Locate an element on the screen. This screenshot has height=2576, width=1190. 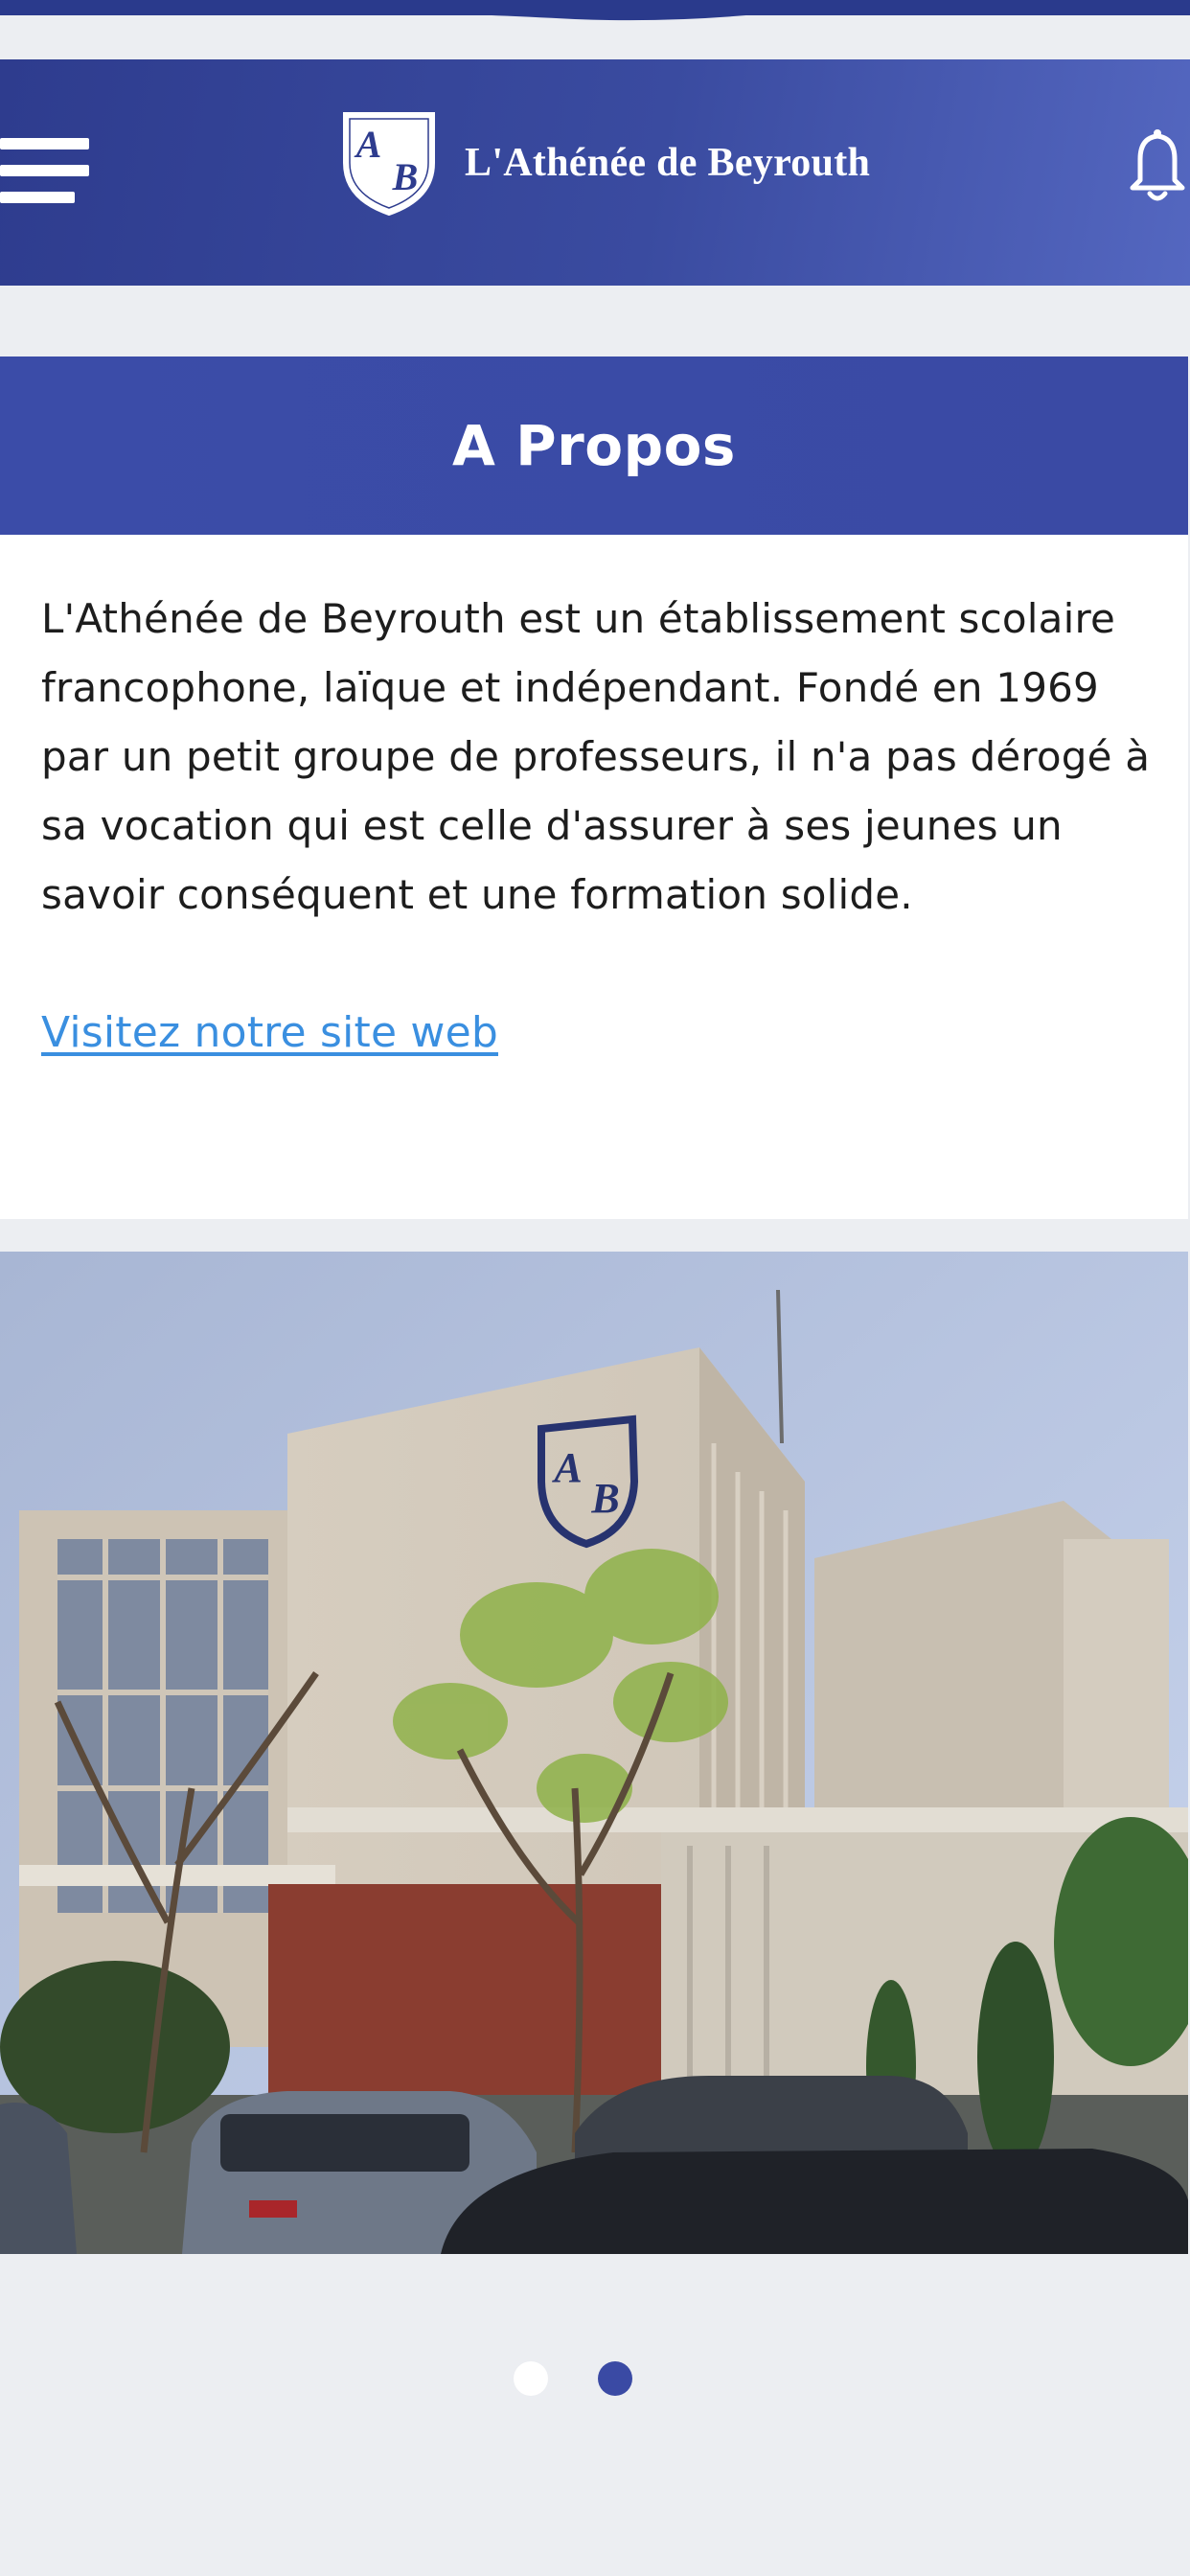
website-link: Visitez notre site web is located at coordinates (270, 1033).